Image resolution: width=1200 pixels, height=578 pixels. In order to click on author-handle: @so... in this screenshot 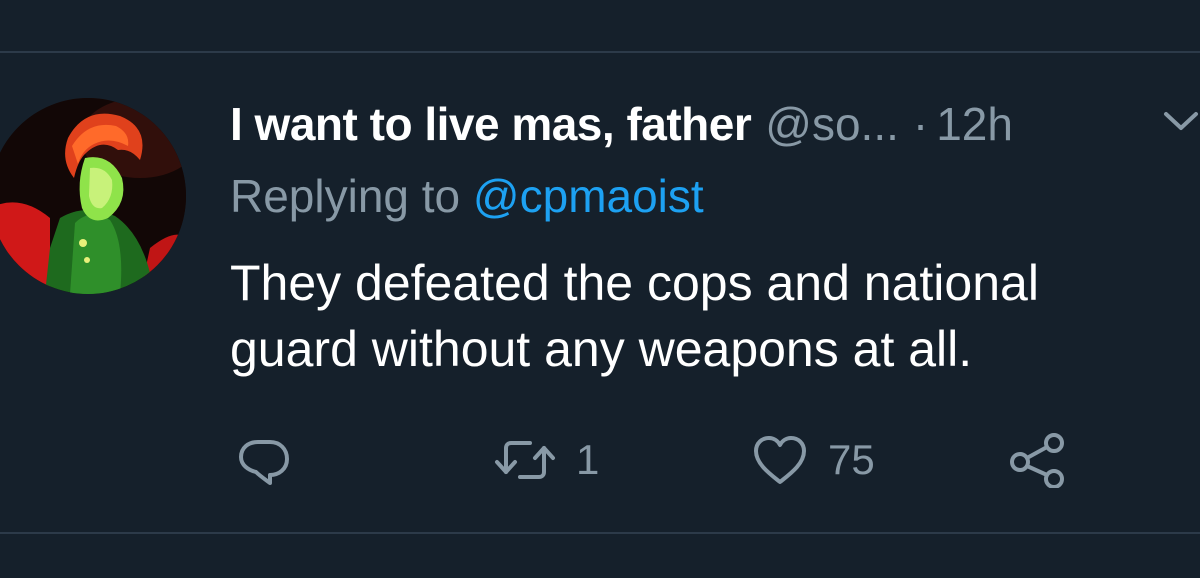, I will do `click(832, 124)`.